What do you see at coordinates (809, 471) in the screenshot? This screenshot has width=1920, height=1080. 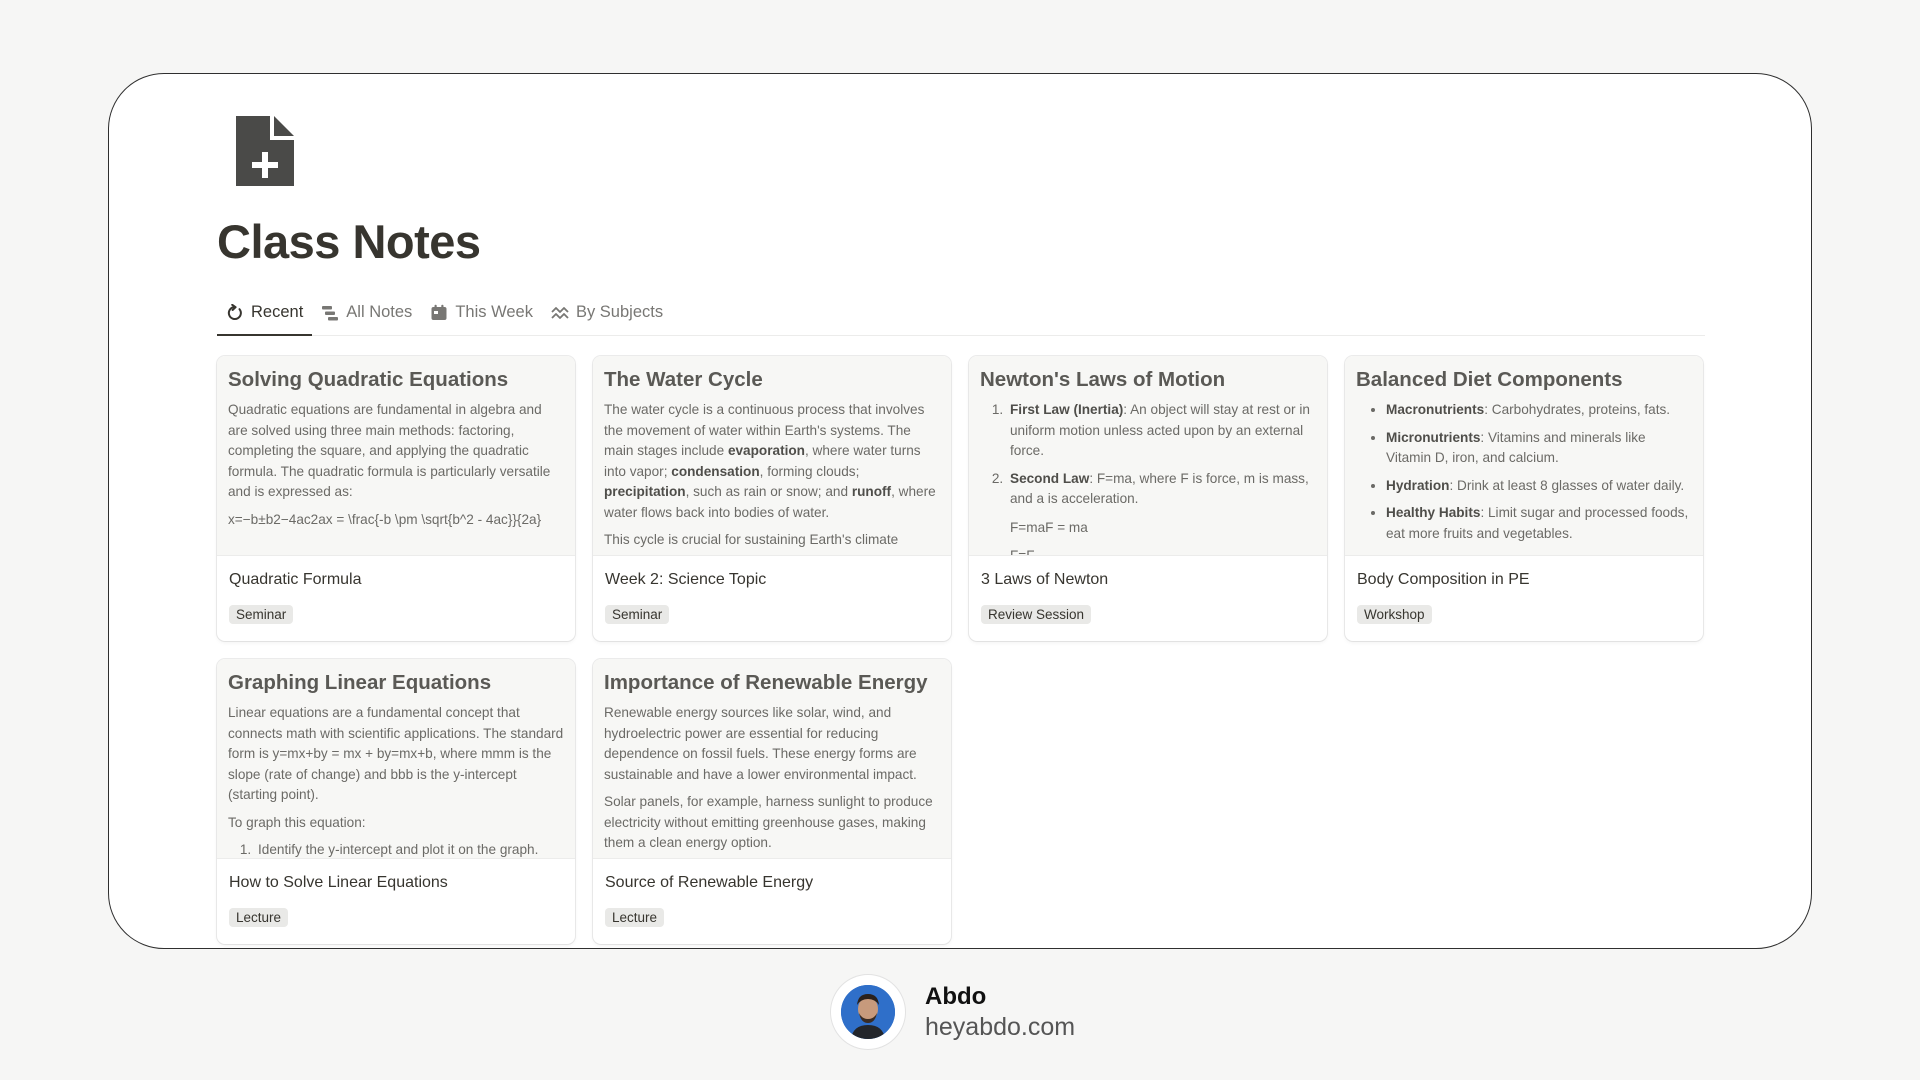 I see `text-run: , forming clouds;` at bounding box center [809, 471].